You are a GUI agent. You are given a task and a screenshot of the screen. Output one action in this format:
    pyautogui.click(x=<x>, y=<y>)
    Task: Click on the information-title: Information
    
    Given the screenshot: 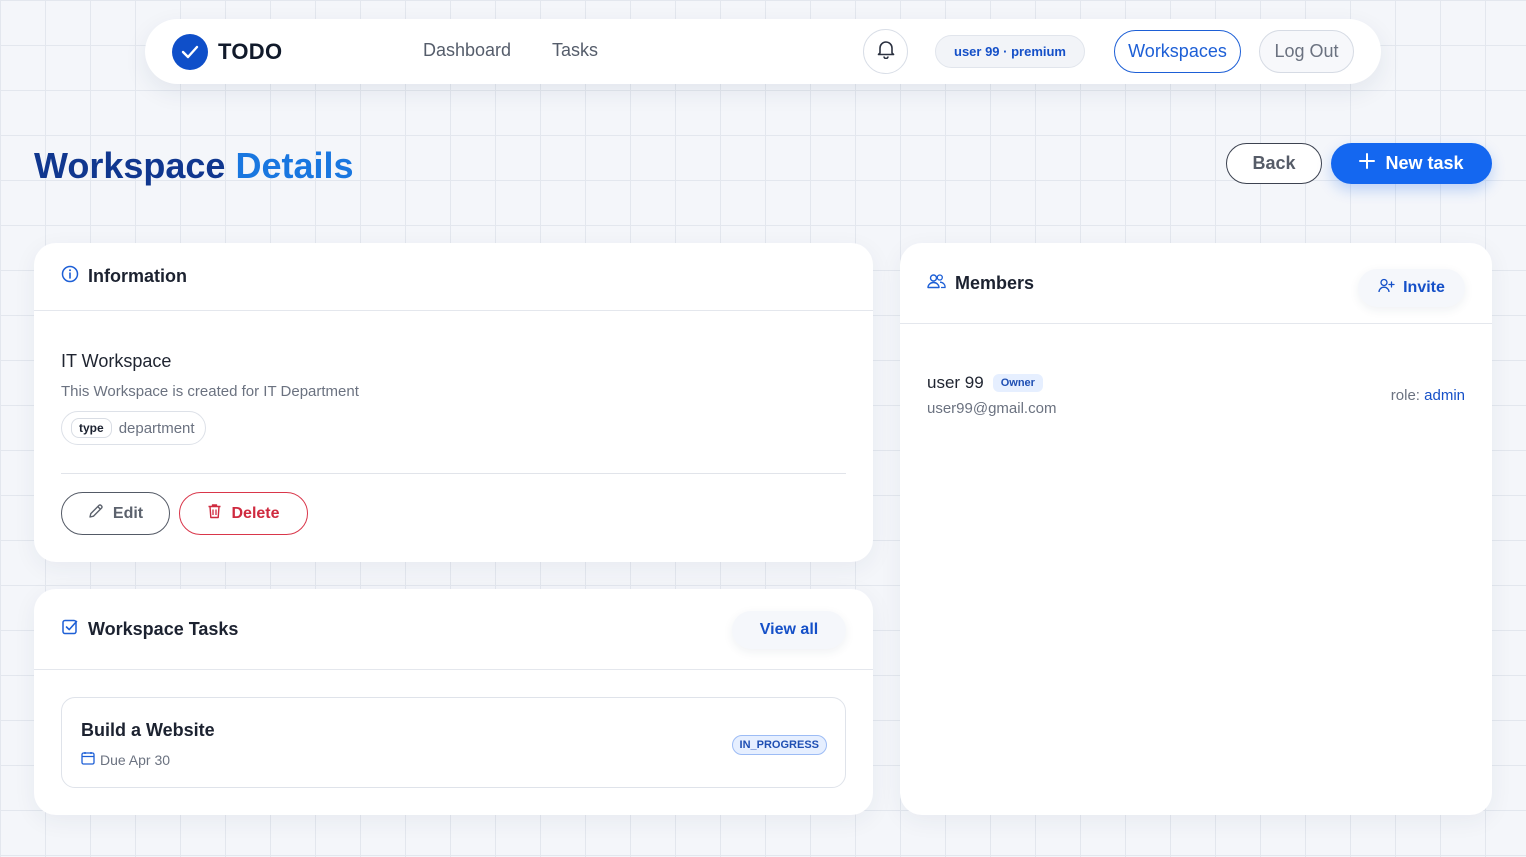 What is the action you would take?
    pyautogui.click(x=137, y=276)
    